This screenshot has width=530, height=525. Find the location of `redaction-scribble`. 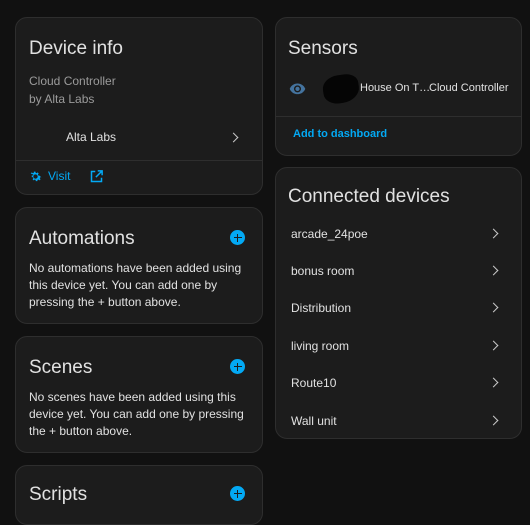

redaction-scribble is located at coordinates (341, 89).